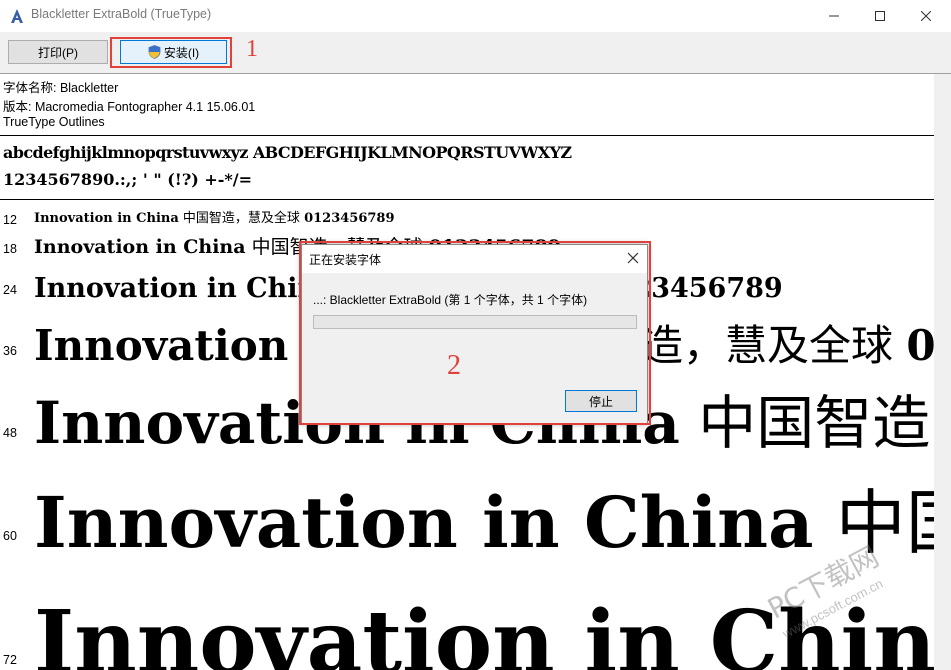  What do you see at coordinates (10, 433) in the screenshot?
I see `size-label-48: 48` at bounding box center [10, 433].